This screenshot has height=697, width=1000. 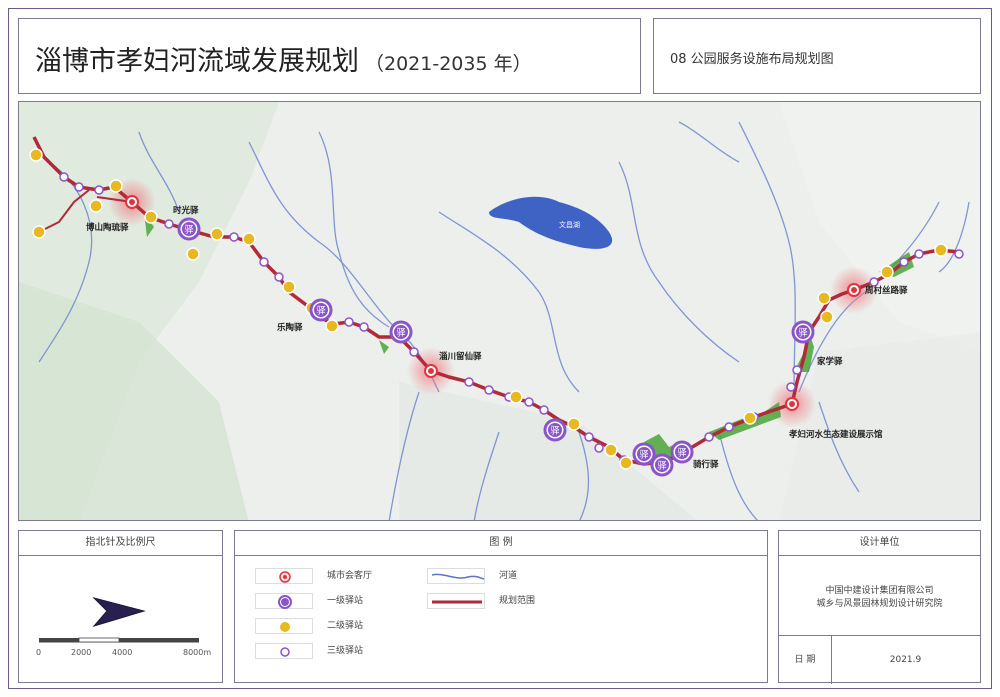 What do you see at coordinates (283, 58) in the screenshot?
I see `page-title: 淄博市孝妇河流域发展规划 （2021-2035 年）` at bounding box center [283, 58].